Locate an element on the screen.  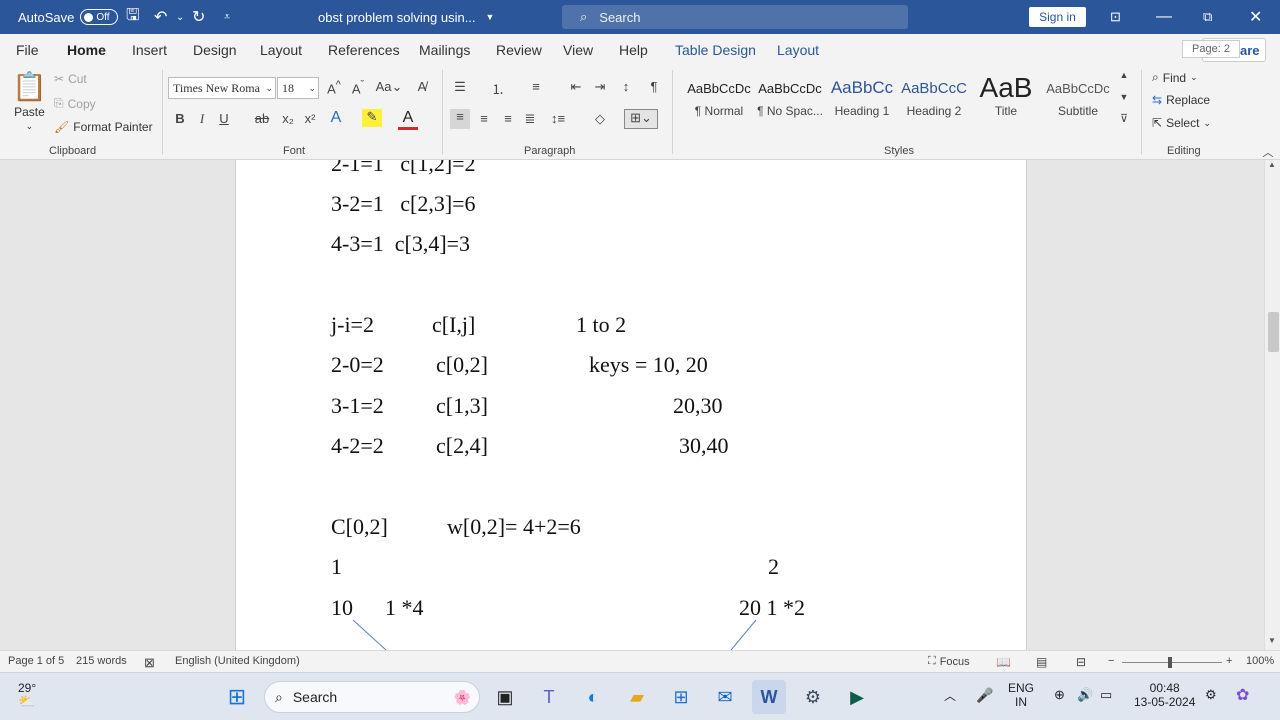
shading-icon: ◇ is located at coordinates (600, 119).